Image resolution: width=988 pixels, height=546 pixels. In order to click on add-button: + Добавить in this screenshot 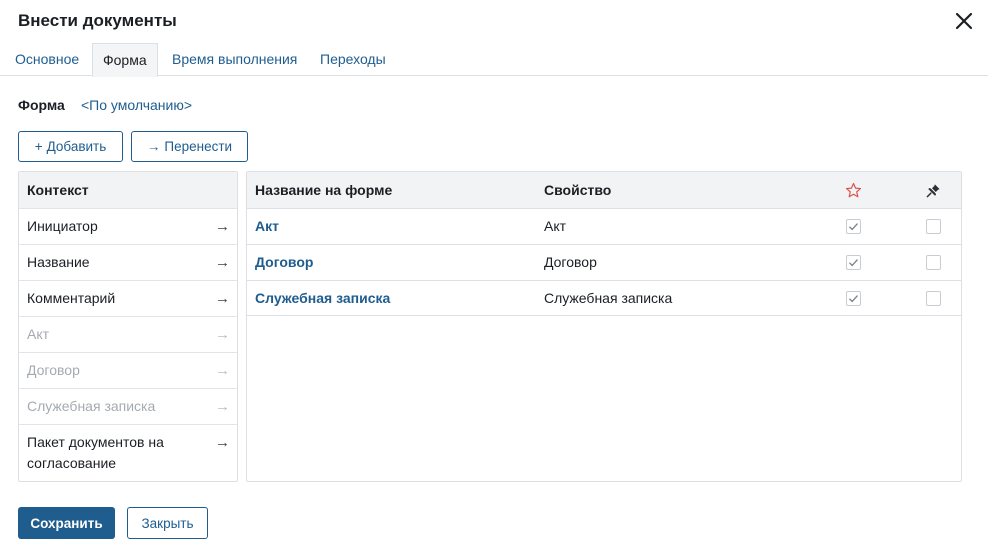, I will do `click(70, 146)`.